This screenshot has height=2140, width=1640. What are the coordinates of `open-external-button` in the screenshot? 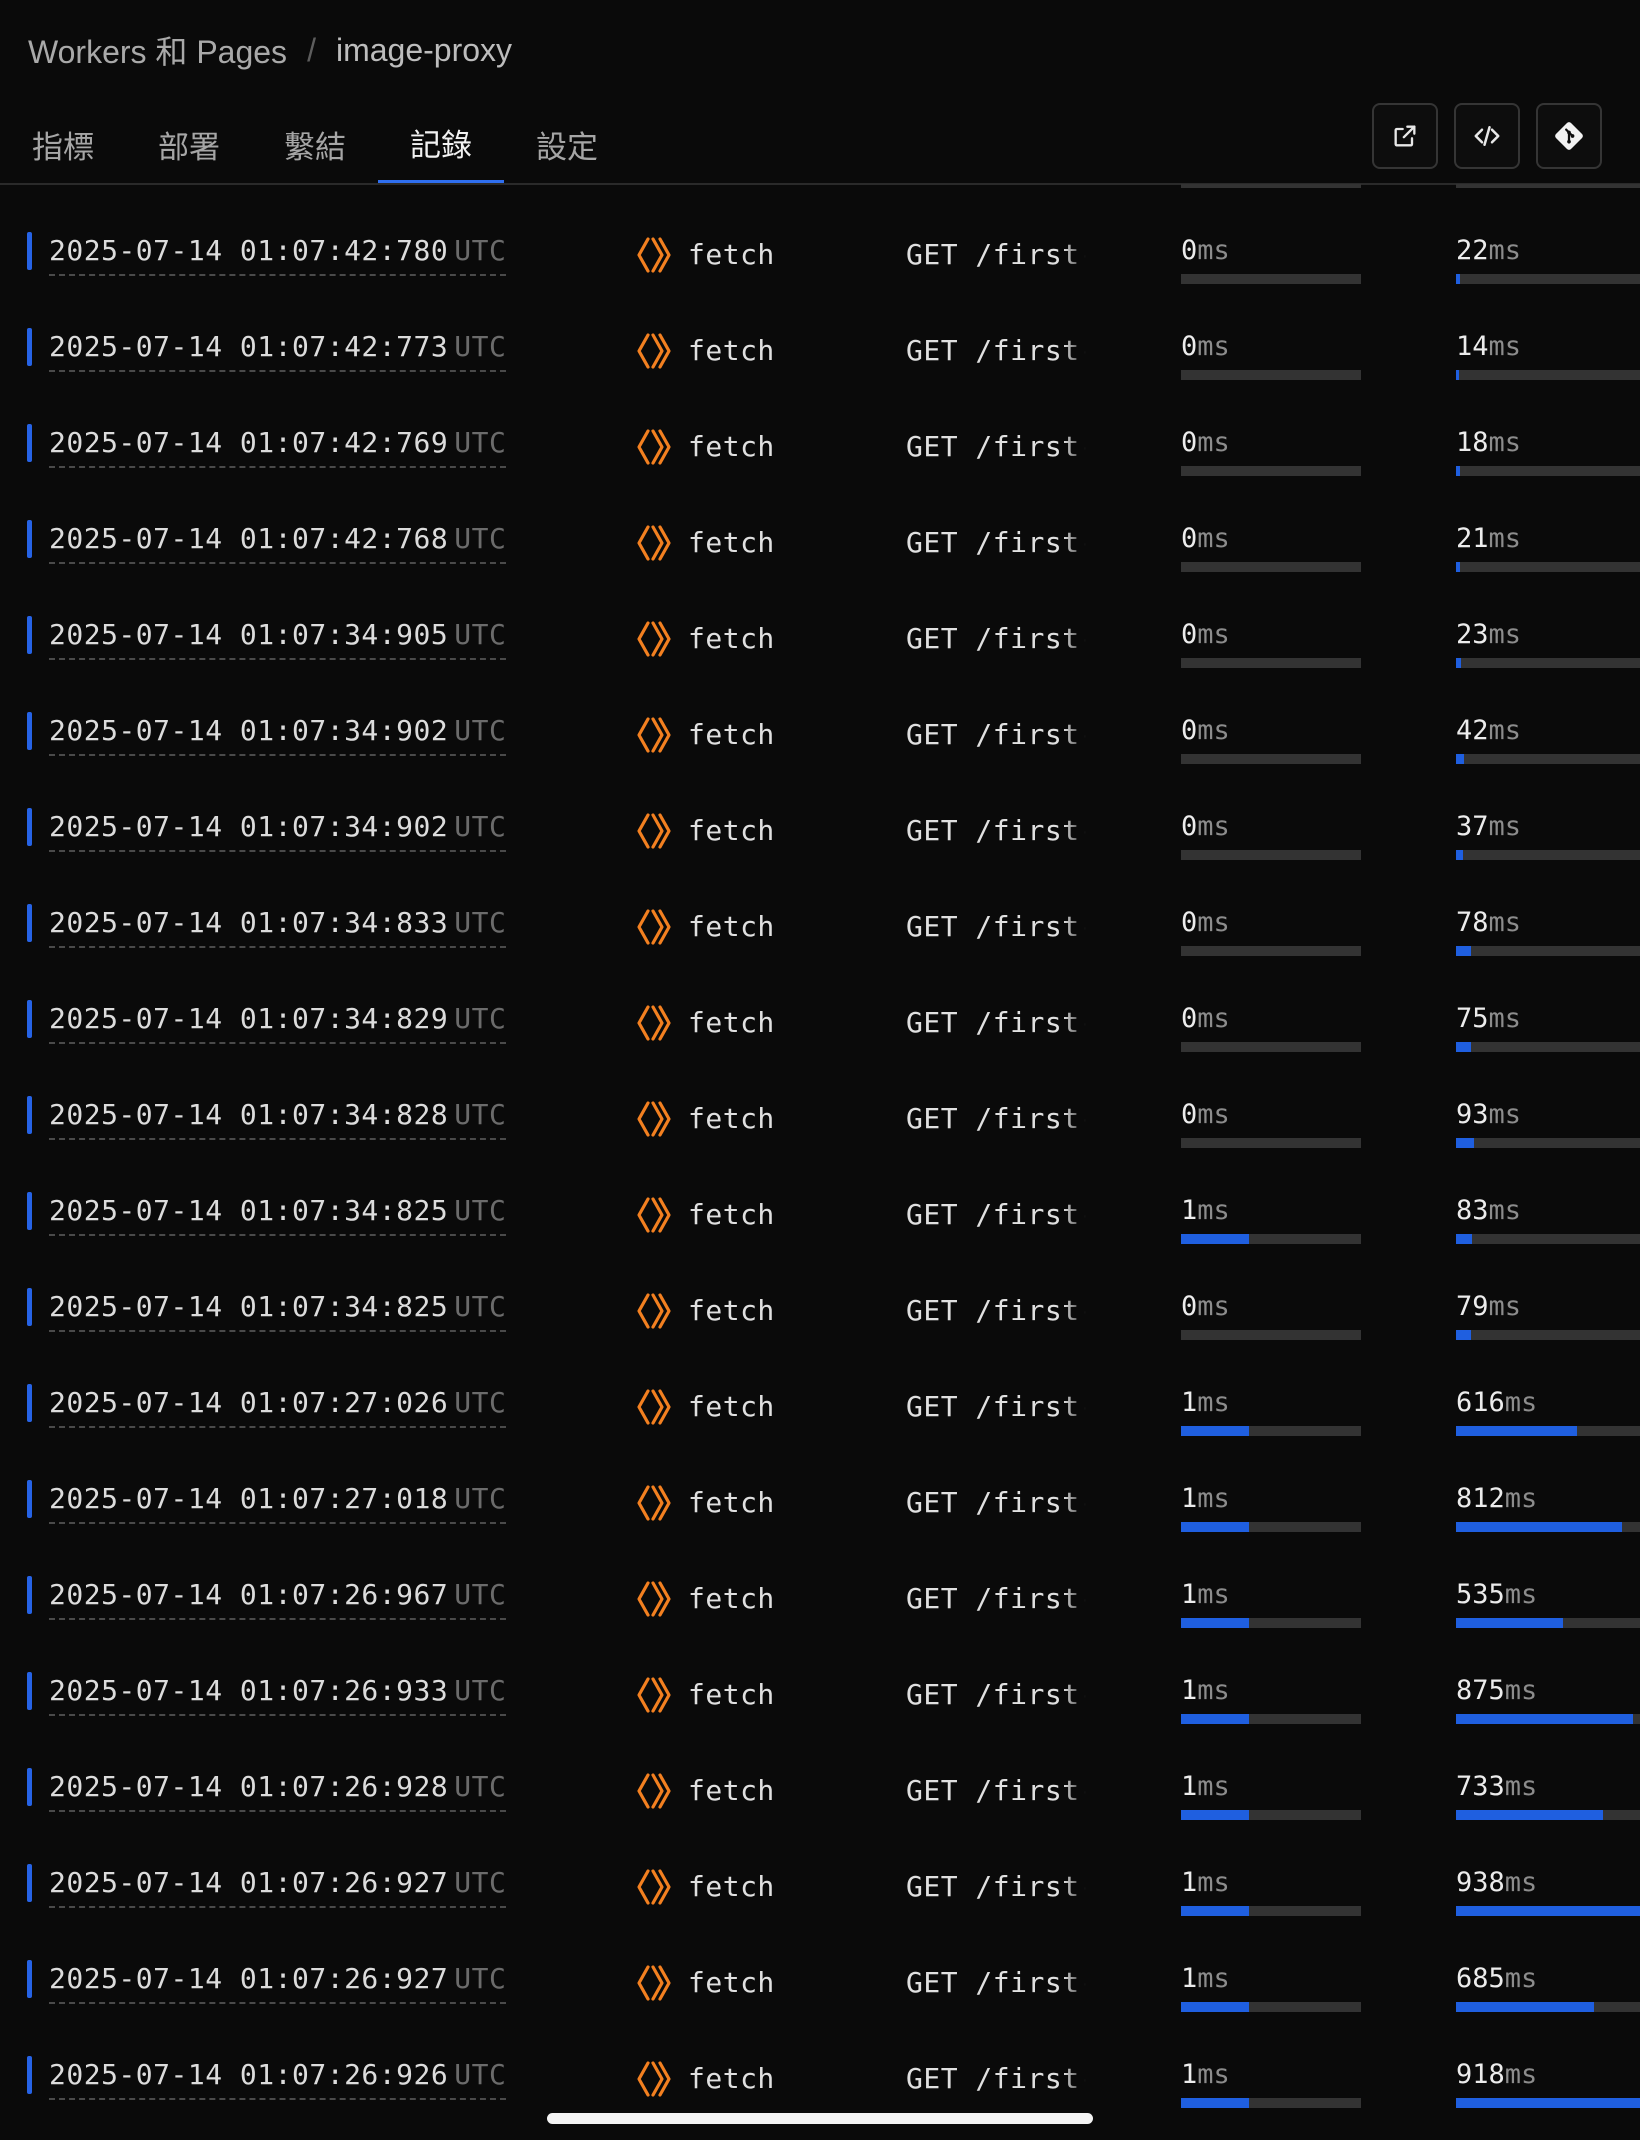 It's located at (1405, 136).